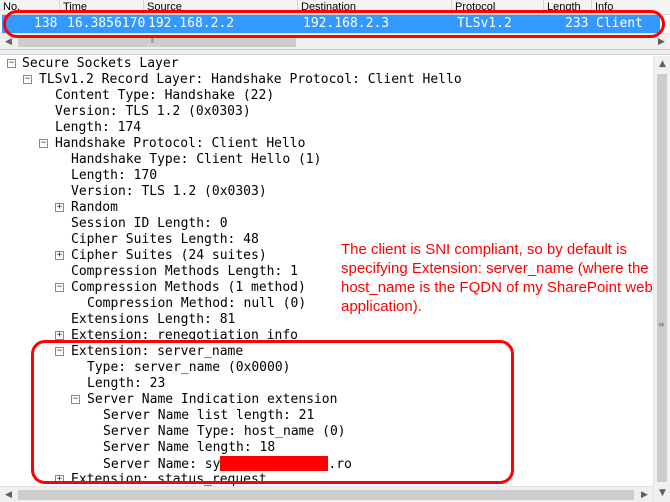  What do you see at coordinates (100, 64) in the screenshot?
I see `tree-item: Secure Sockets Layer` at bounding box center [100, 64].